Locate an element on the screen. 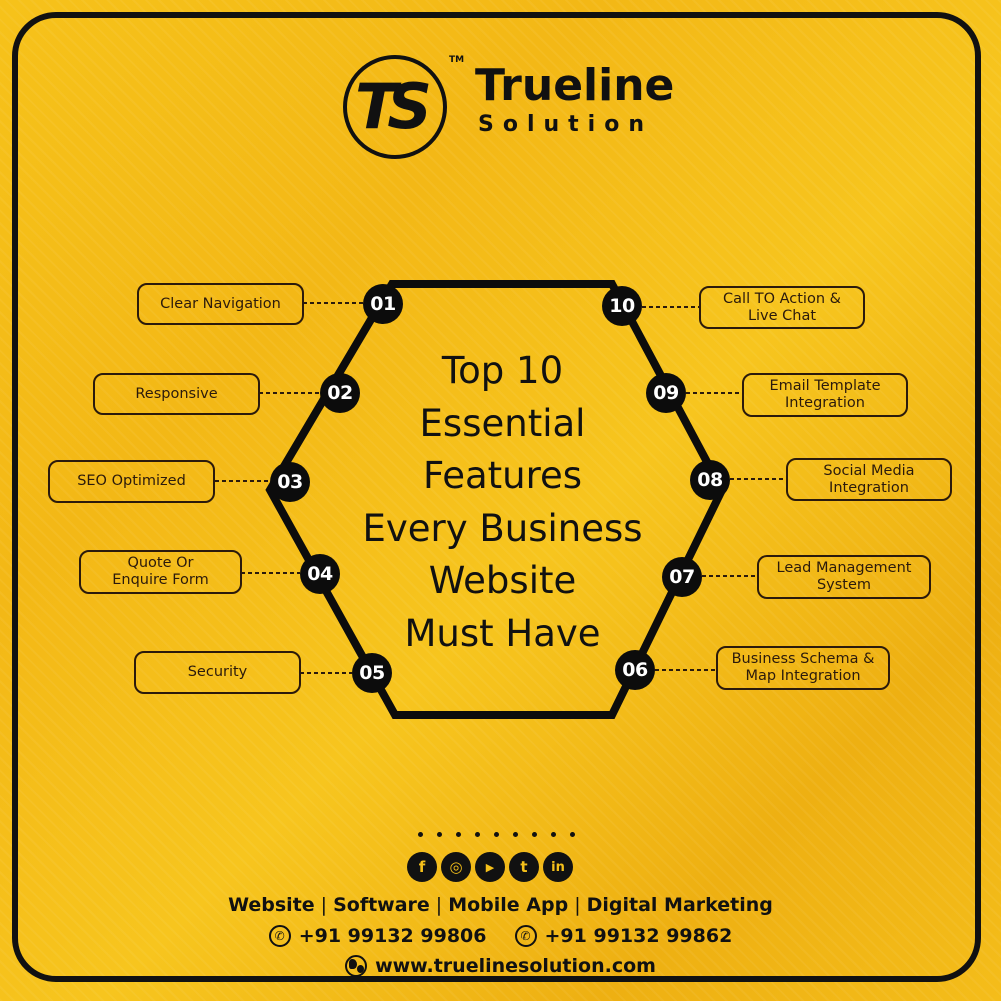 This screenshot has height=1001, width=1001. phone-numbers: ✆ +91 99132 99806 ✆ +91 99132 99862 is located at coordinates (500, 936).